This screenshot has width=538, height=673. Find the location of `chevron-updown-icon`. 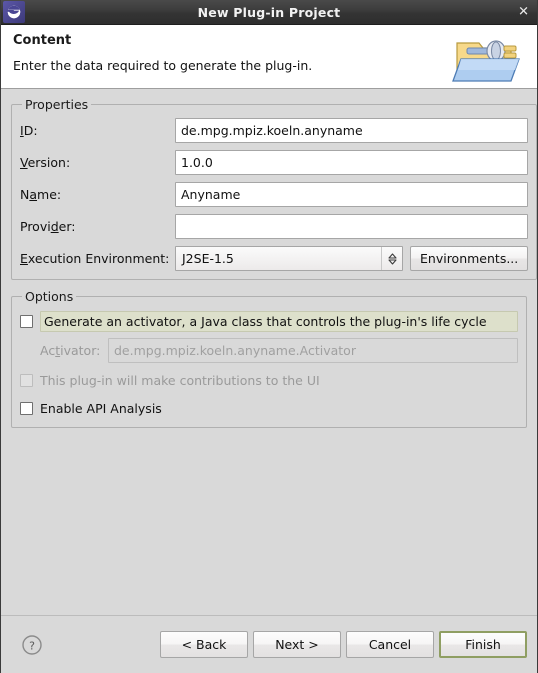

chevron-updown-icon is located at coordinates (391, 258).